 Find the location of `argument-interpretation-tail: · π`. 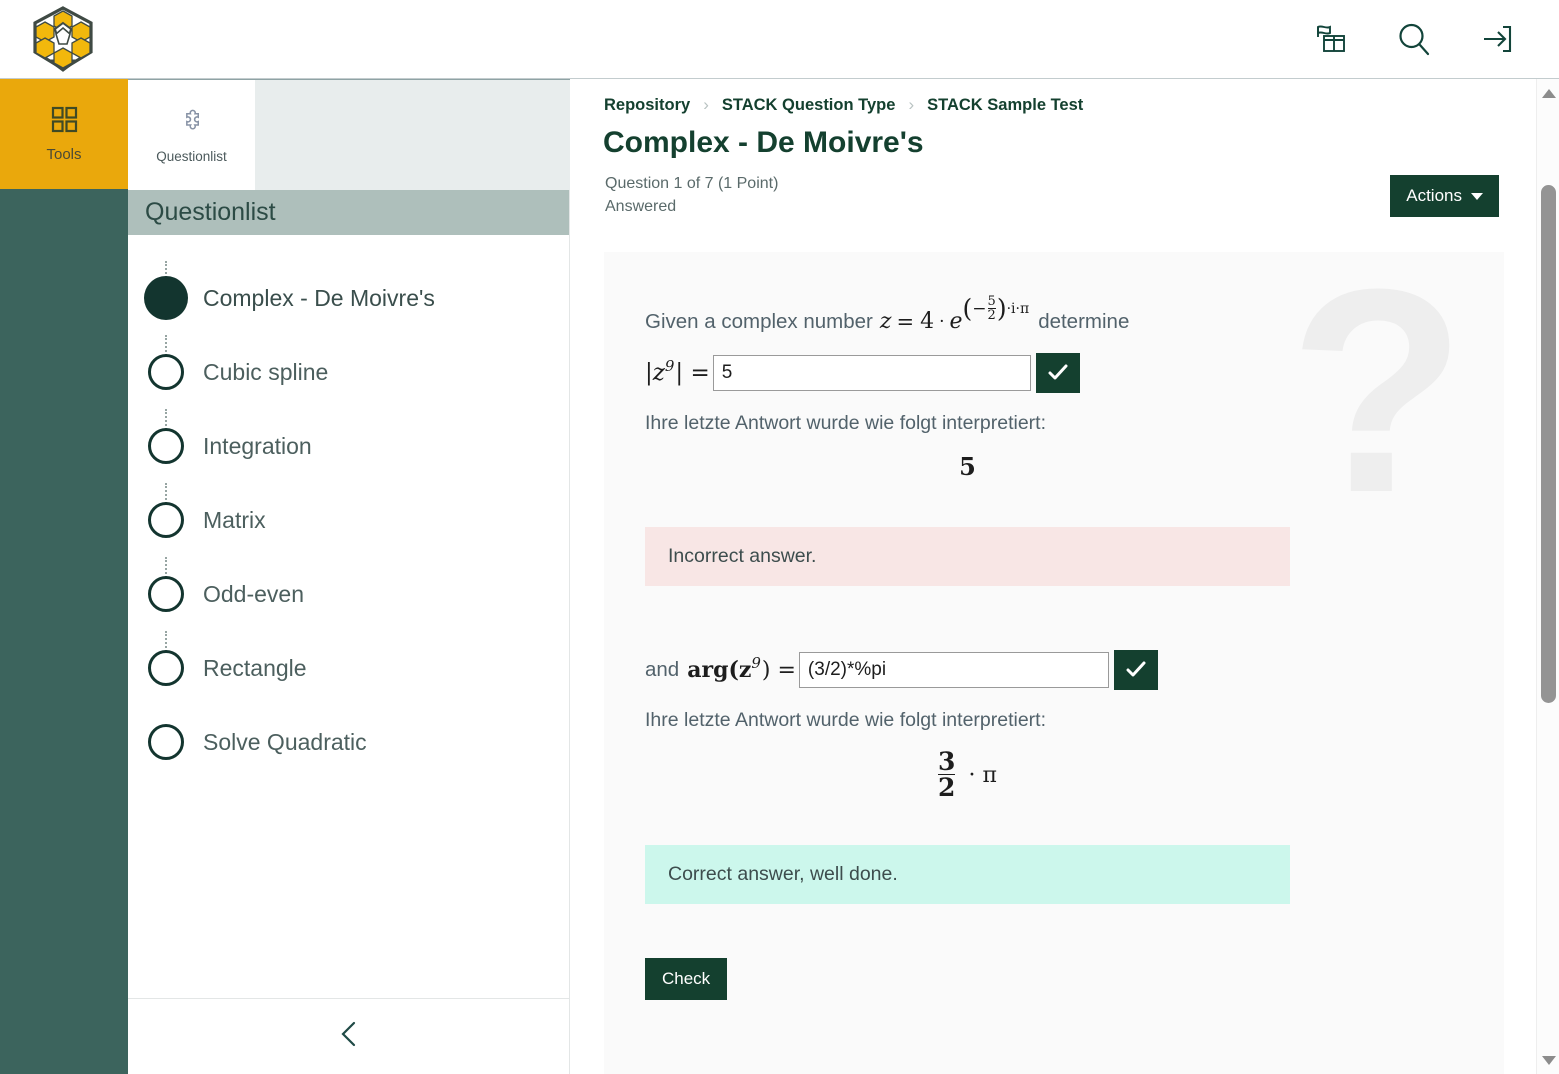

argument-interpretation-tail: · π is located at coordinates (982, 775).